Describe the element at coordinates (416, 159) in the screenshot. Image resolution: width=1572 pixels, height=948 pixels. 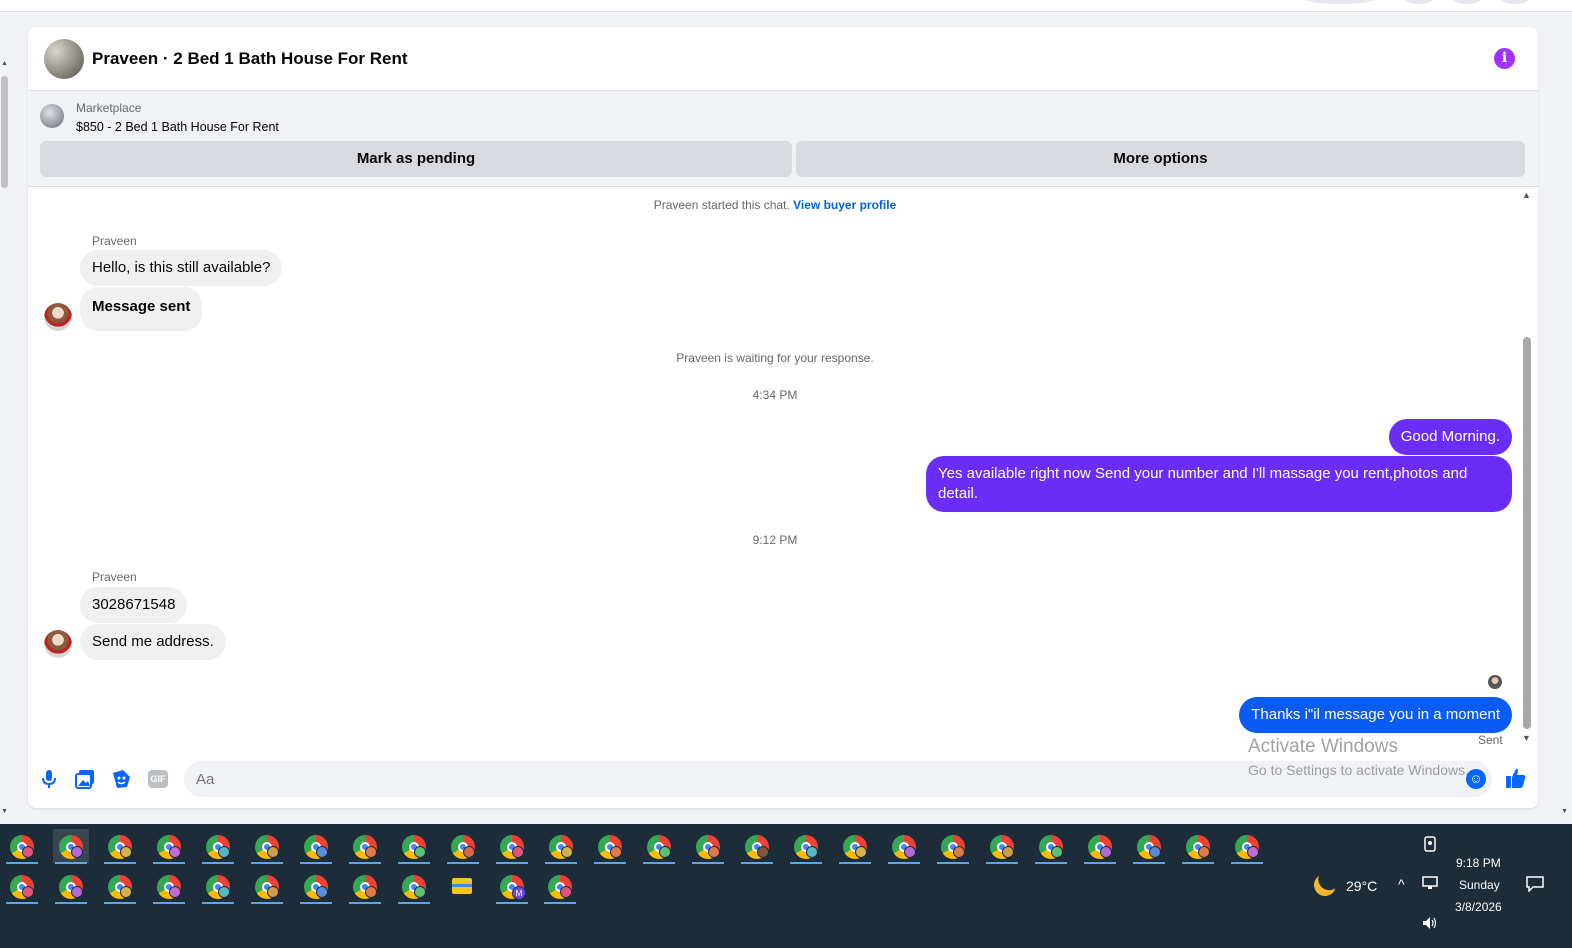
I see `mark-as-pending-button: Mark as pending` at that location.